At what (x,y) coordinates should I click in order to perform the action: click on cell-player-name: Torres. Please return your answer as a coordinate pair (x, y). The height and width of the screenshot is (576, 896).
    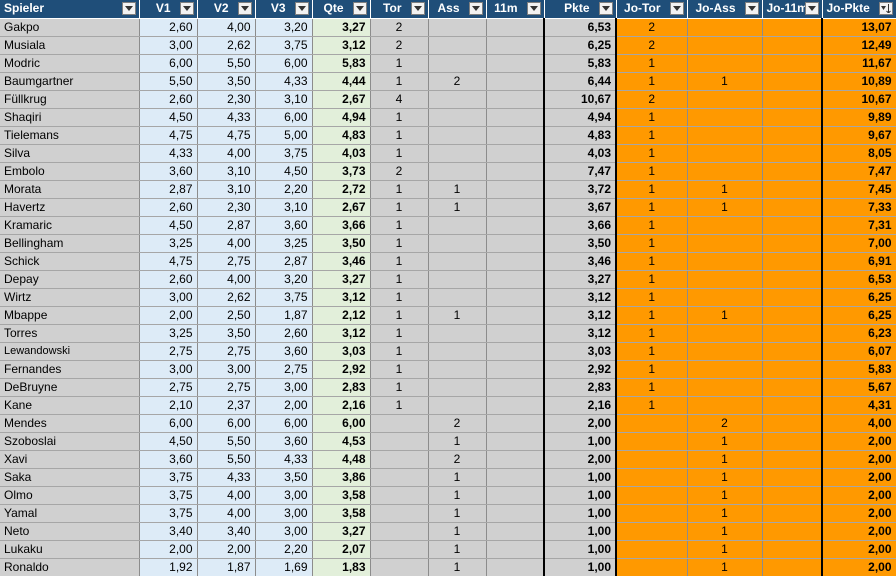
    Looking at the image, I should click on (70, 333).